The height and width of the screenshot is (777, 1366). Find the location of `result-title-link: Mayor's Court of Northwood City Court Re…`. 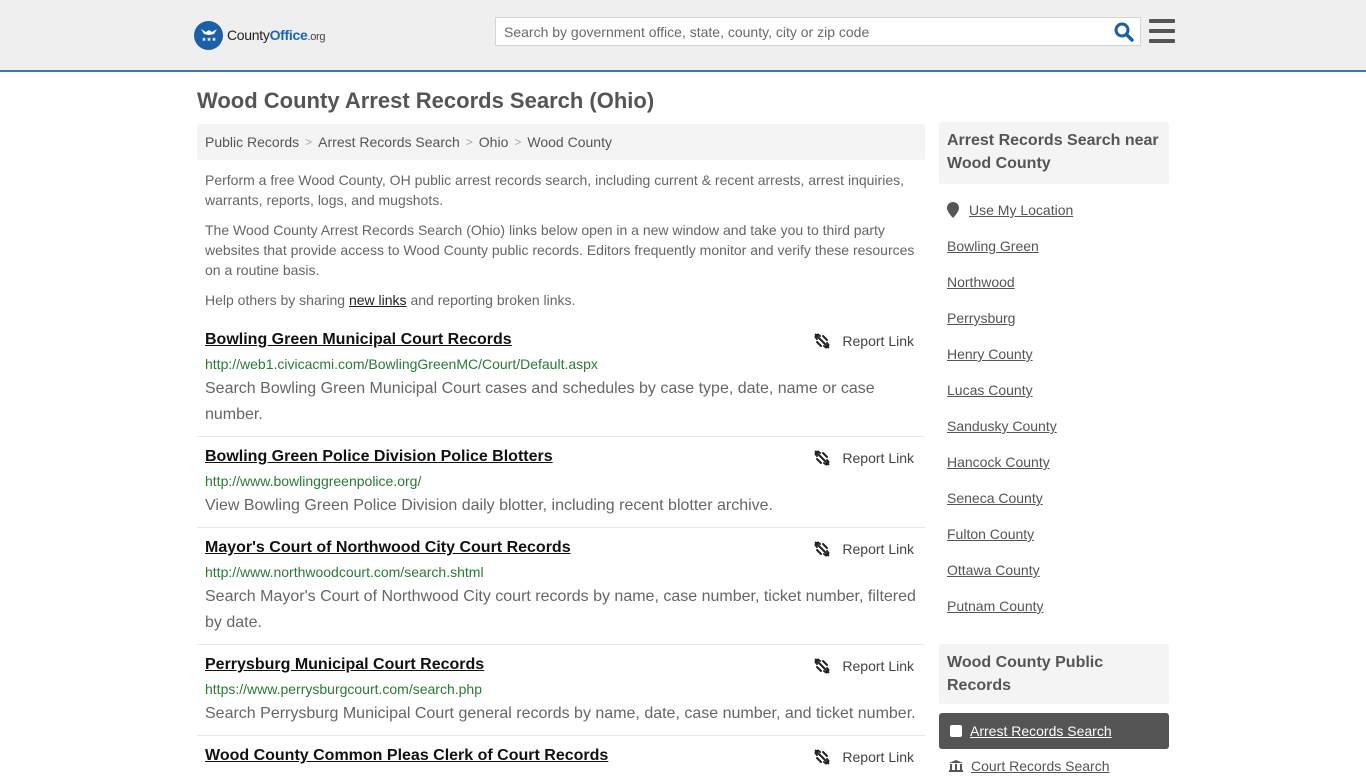

result-title-link: Mayor's Court of Northwood City Court Re… is located at coordinates (388, 548).